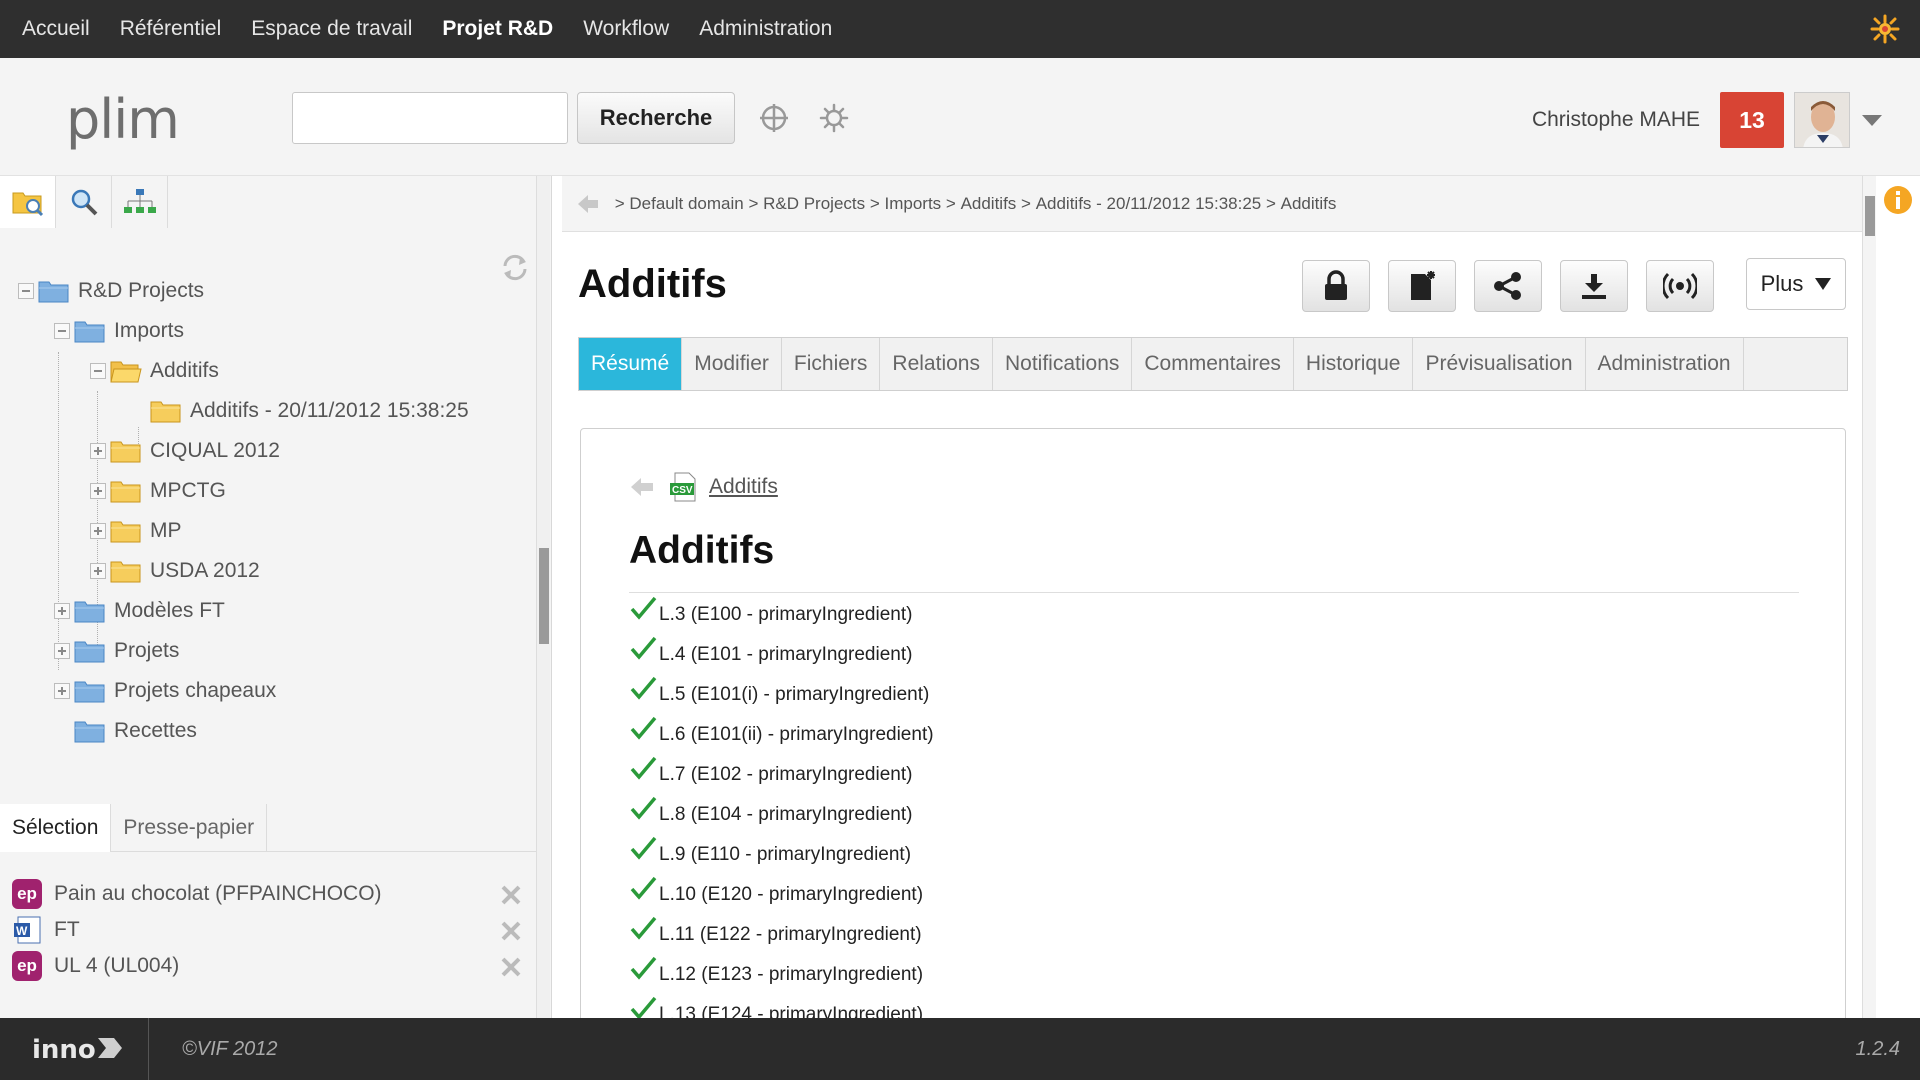  Describe the element at coordinates (631, 364) in the screenshot. I see `tab-resume: Résumé` at that location.